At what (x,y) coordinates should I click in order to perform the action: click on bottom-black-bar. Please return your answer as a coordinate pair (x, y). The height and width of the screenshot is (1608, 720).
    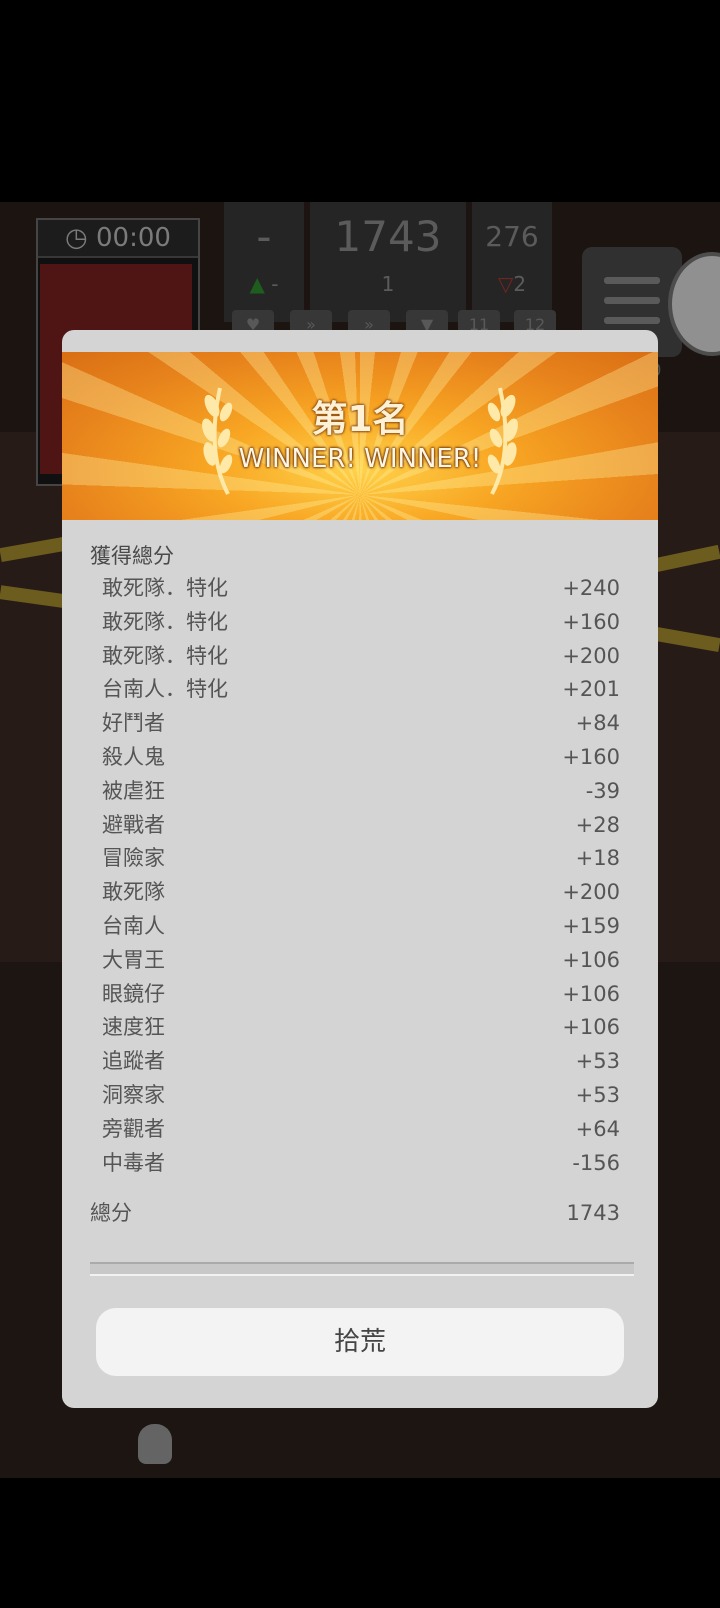
    Looking at the image, I should click on (360, 1543).